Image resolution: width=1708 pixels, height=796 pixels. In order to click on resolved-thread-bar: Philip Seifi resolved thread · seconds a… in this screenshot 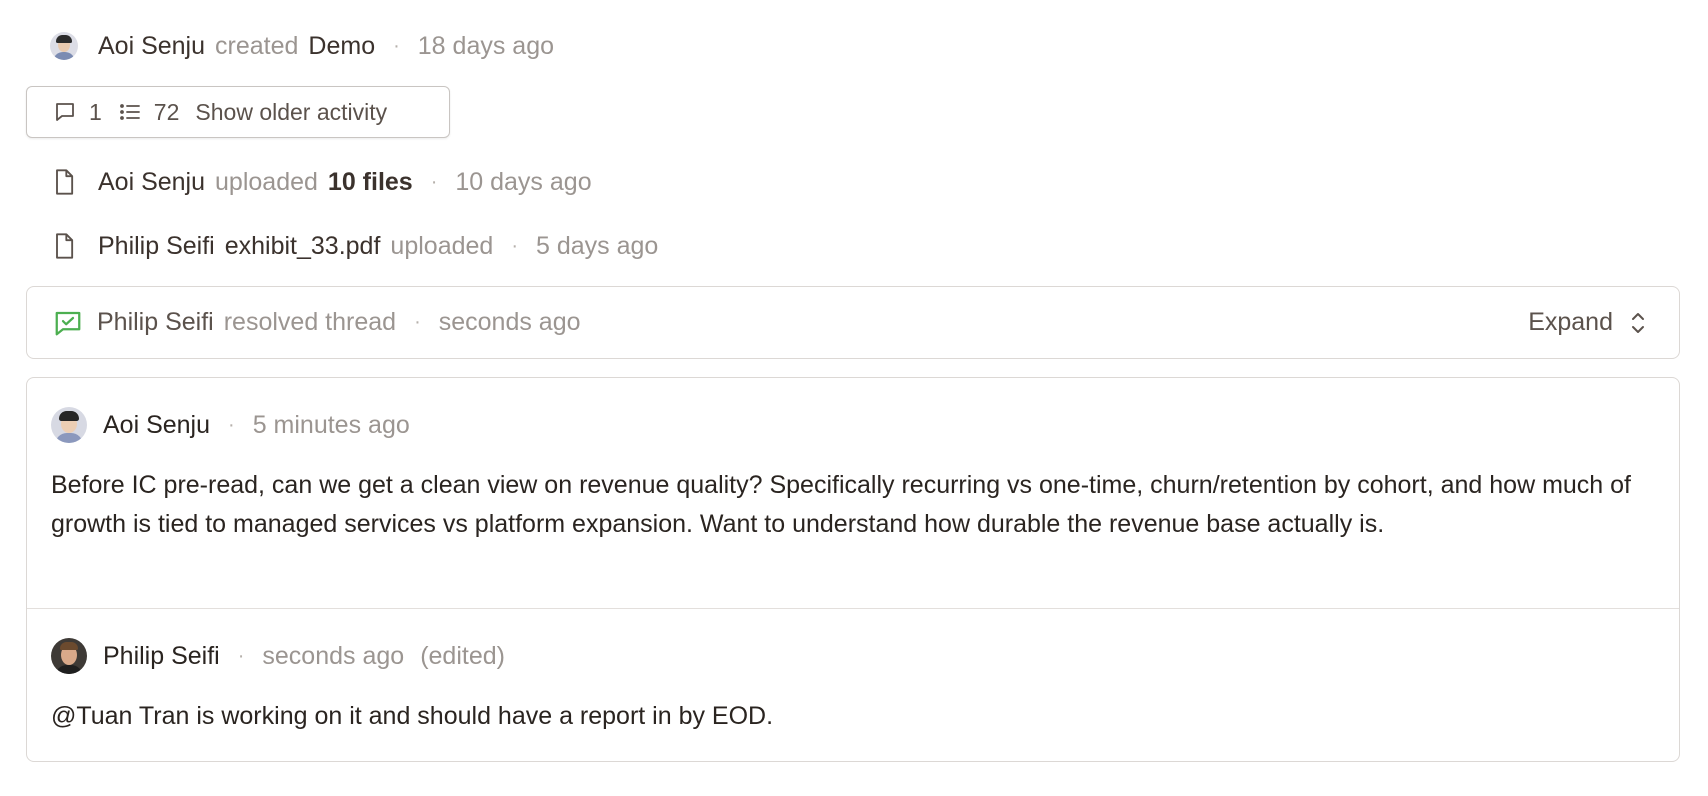, I will do `click(853, 322)`.